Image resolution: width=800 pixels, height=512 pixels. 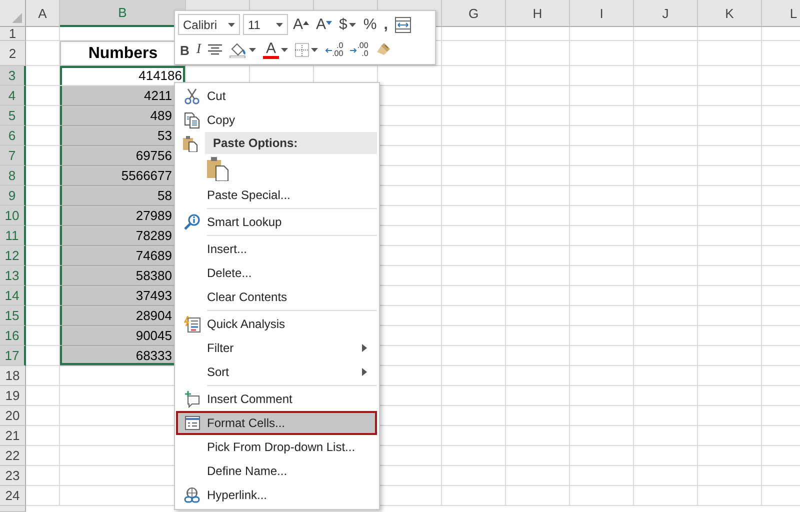 I want to click on row-header: 9, so click(x=13, y=196).